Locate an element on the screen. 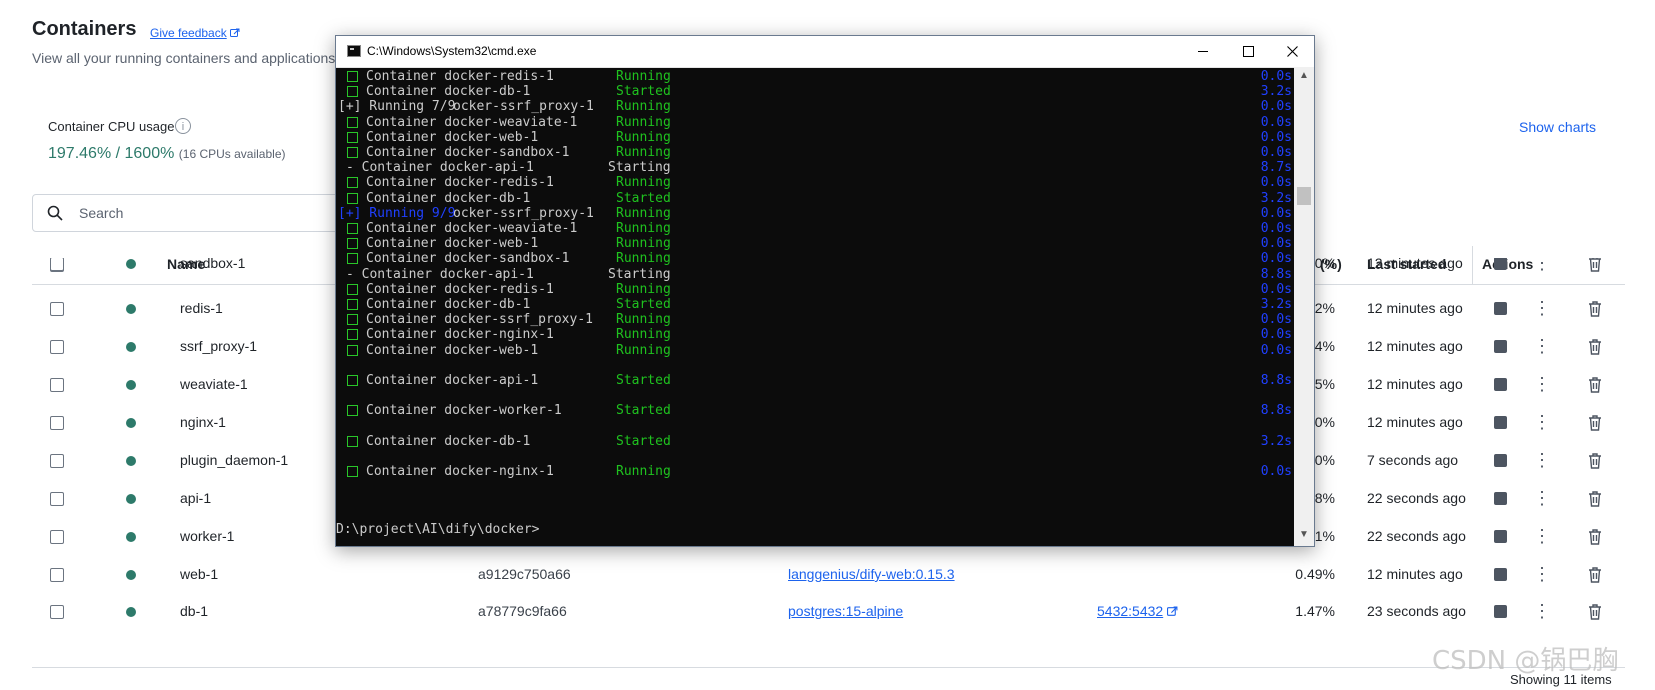  line-text: Container docker-db-1 is located at coordinates (448, 198).